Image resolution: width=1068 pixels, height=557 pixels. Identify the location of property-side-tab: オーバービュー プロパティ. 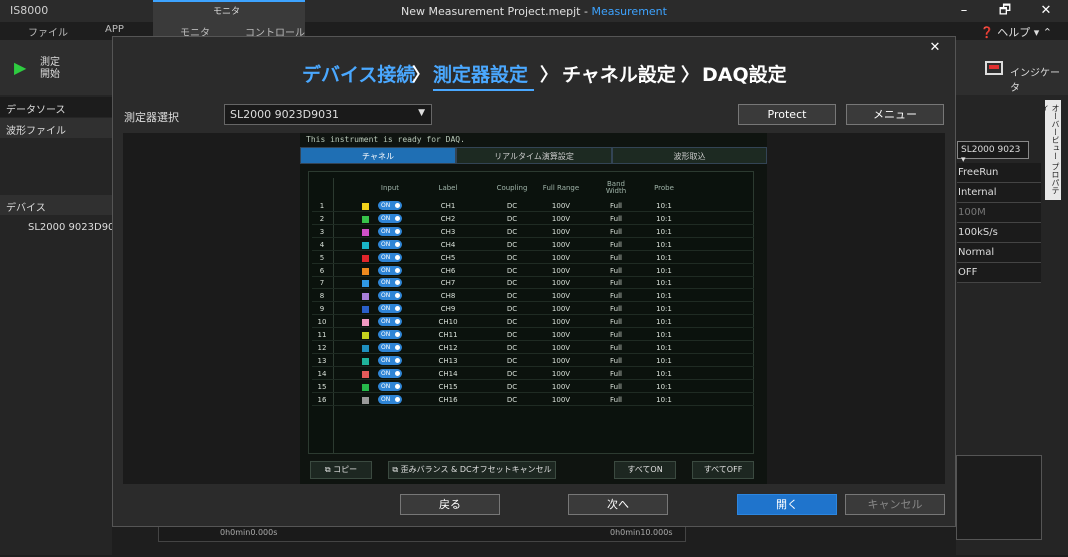
(1050, 150).